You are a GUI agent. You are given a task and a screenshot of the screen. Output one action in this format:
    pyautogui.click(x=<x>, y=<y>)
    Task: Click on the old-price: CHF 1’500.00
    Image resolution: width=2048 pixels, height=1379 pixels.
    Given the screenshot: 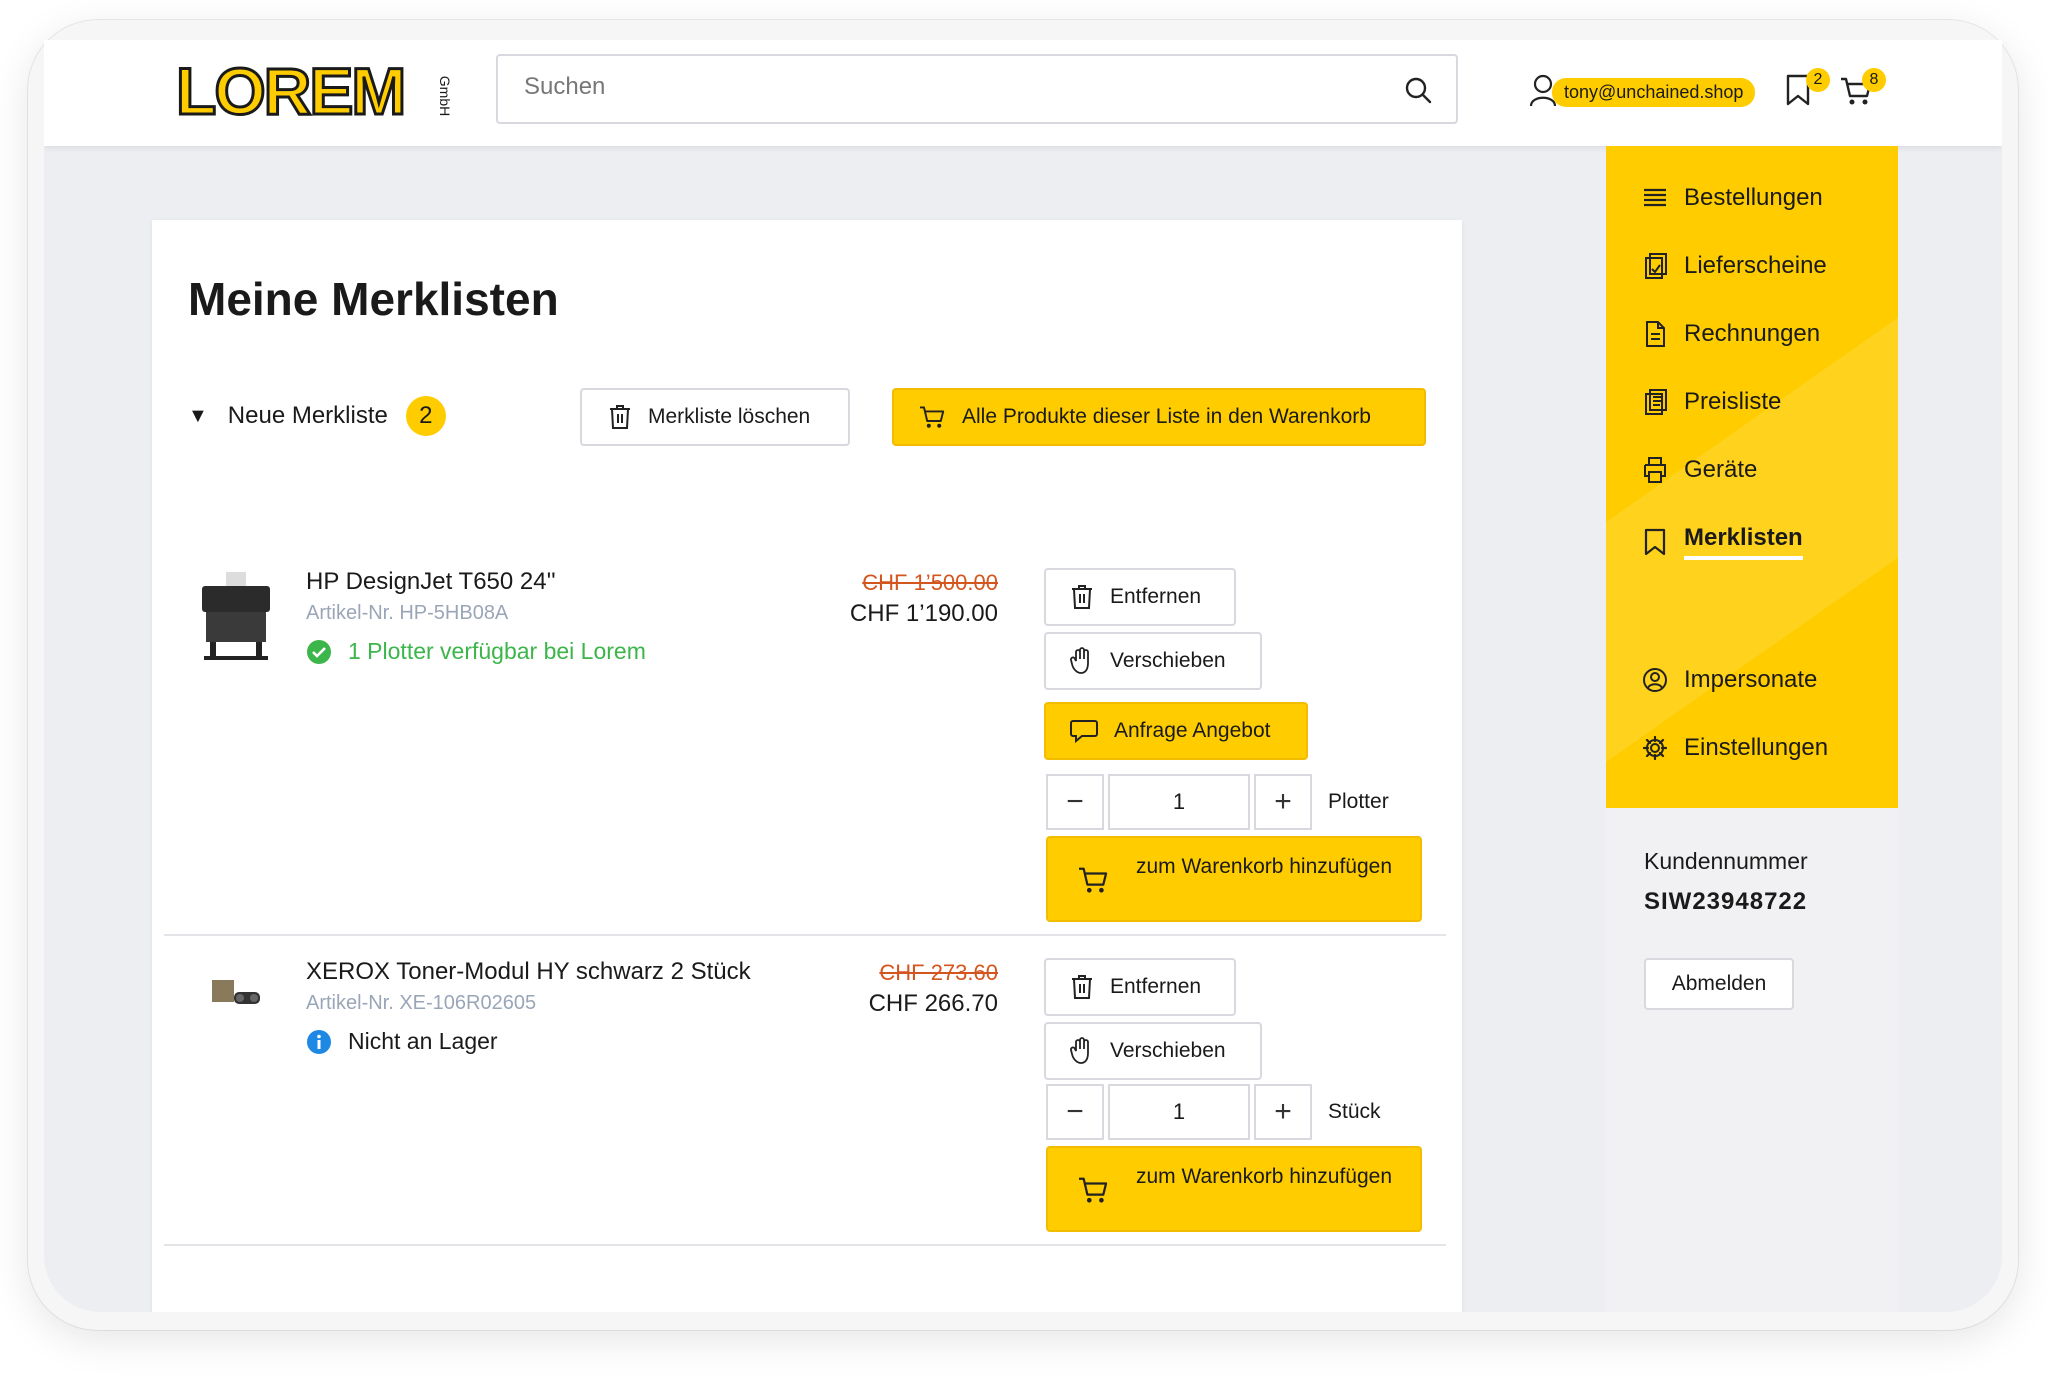 What is the action you would take?
    pyautogui.click(x=930, y=582)
    